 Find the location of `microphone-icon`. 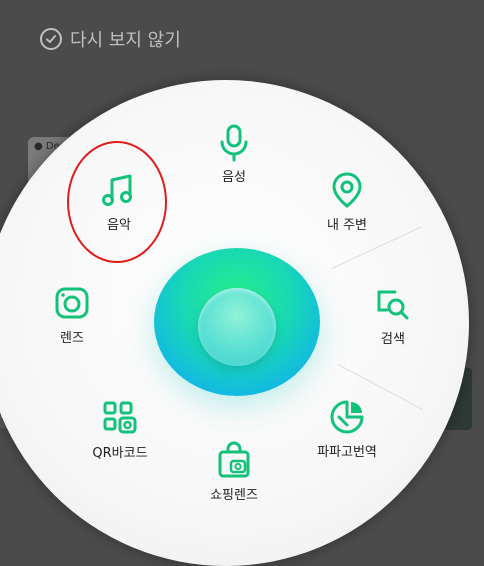

microphone-icon is located at coordinates (234, 143).